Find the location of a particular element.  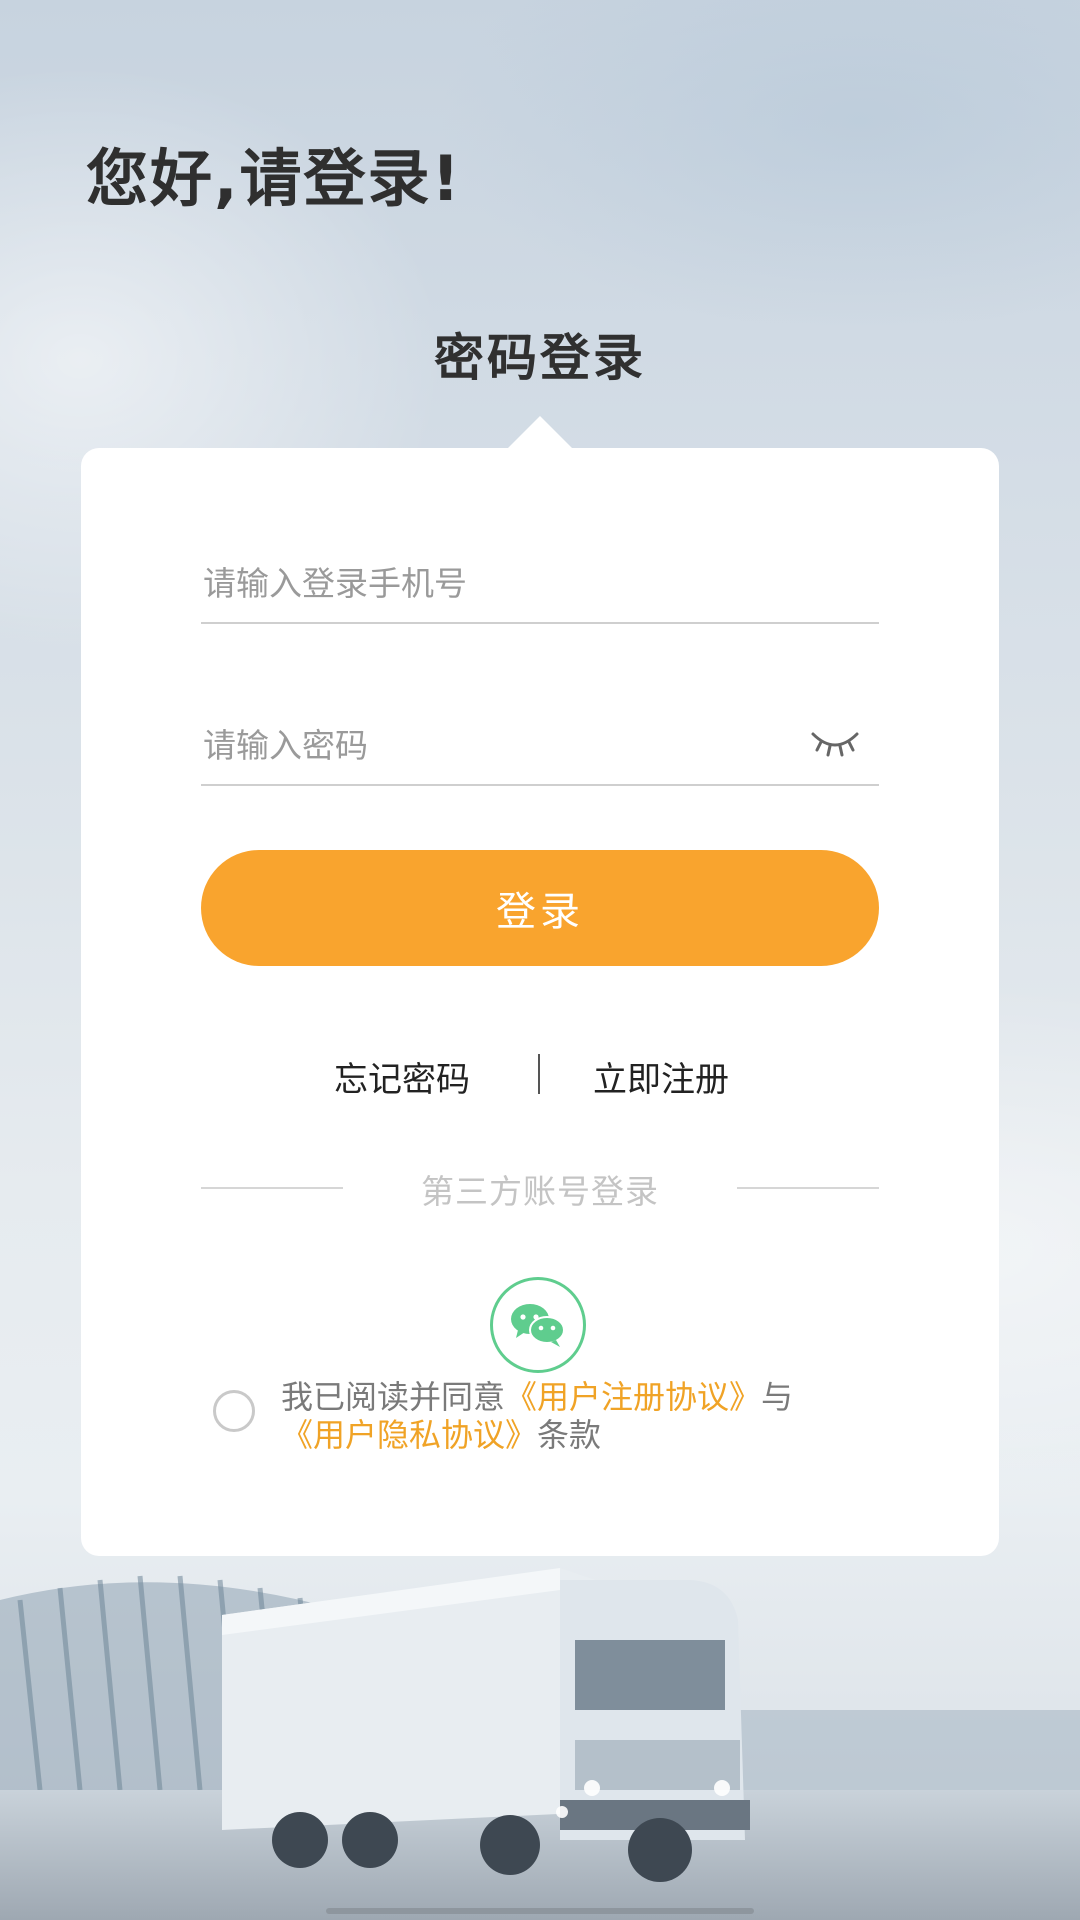

login-button: 登录 is located at coordinates (540, 908).